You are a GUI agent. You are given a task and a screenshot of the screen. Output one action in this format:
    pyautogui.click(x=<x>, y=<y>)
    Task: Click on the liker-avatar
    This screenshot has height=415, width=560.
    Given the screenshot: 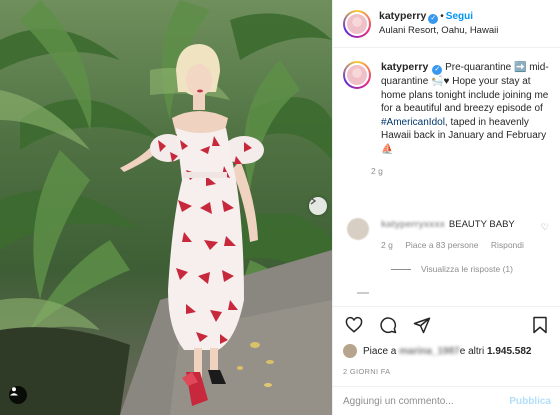 What is the action you would take?
    pyautogui.click(x=350, y=351)
    